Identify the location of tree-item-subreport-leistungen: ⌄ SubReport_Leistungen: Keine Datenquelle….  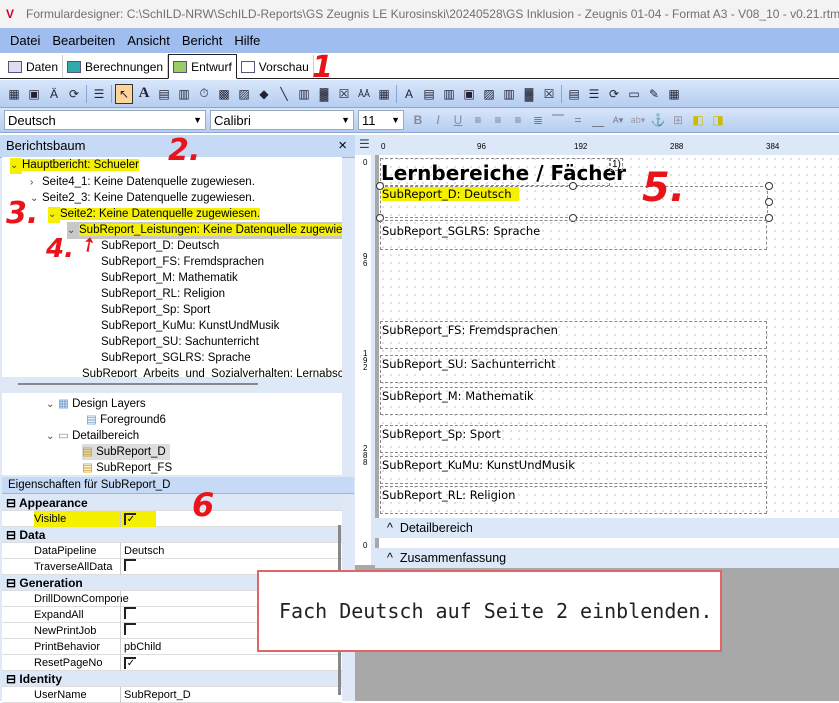
(204, 230).